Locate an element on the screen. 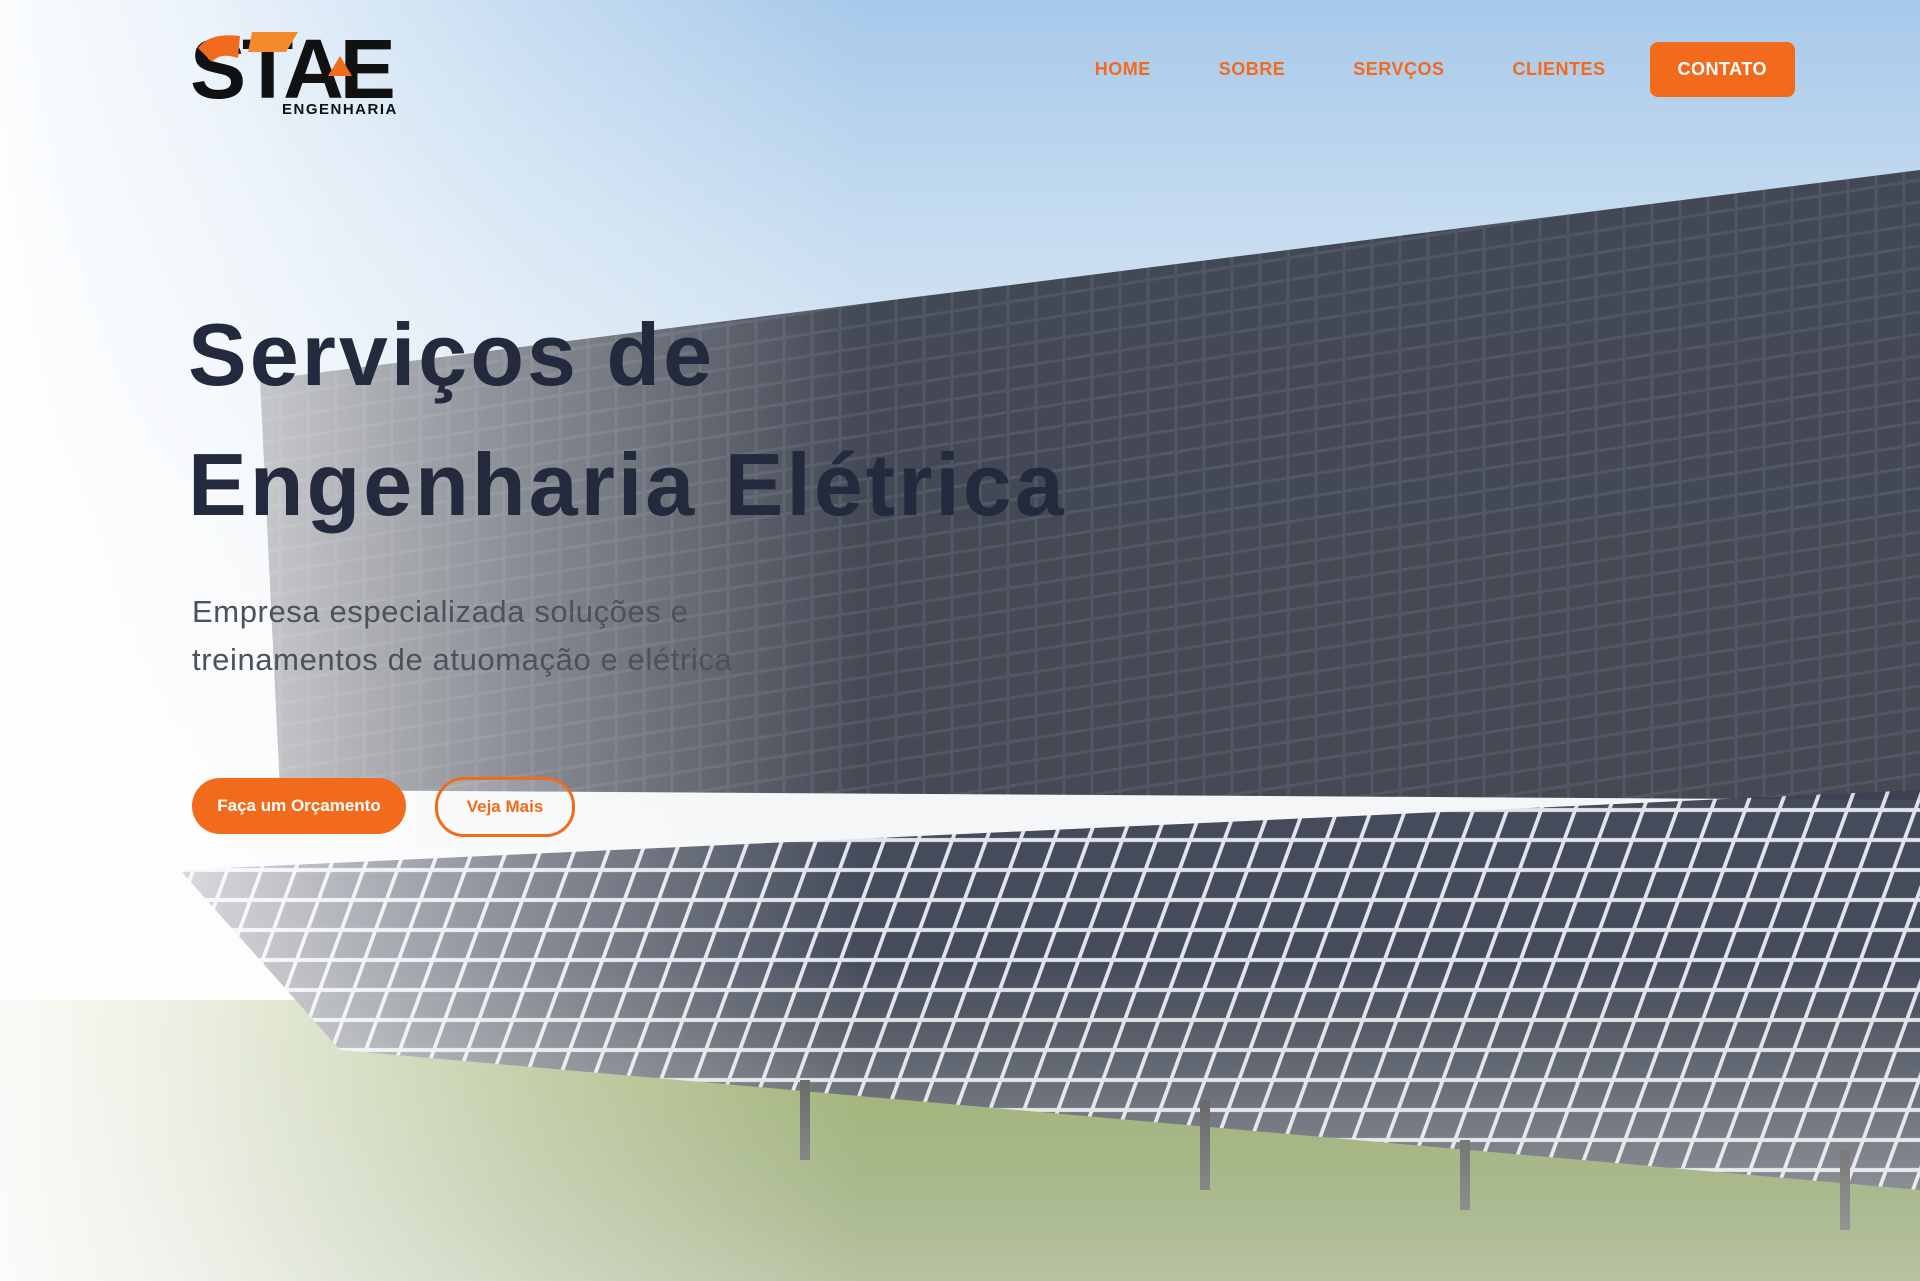 Image resolution: width=1920 pixels, height=1281 pixels. nav-home: HOME is located at coordinates (1123, 69).